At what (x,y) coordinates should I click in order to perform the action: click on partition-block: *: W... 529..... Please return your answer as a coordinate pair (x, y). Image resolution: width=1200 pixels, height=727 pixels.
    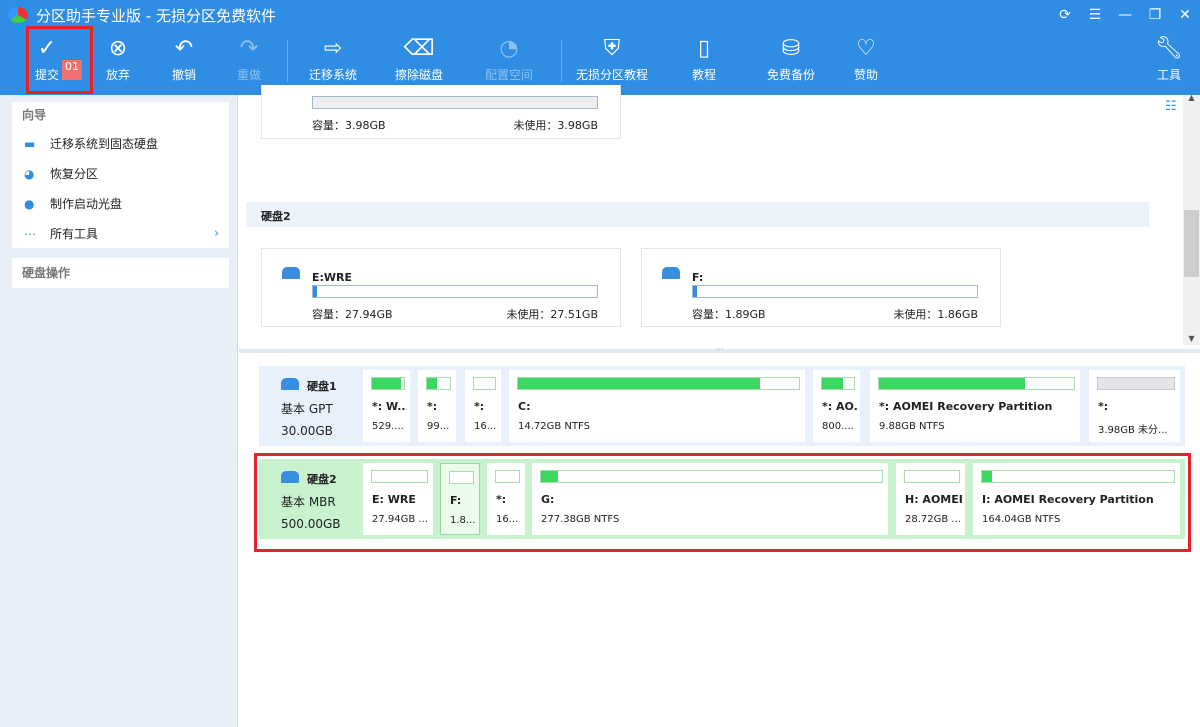
    Looking at the image, I should click on (386, 406).